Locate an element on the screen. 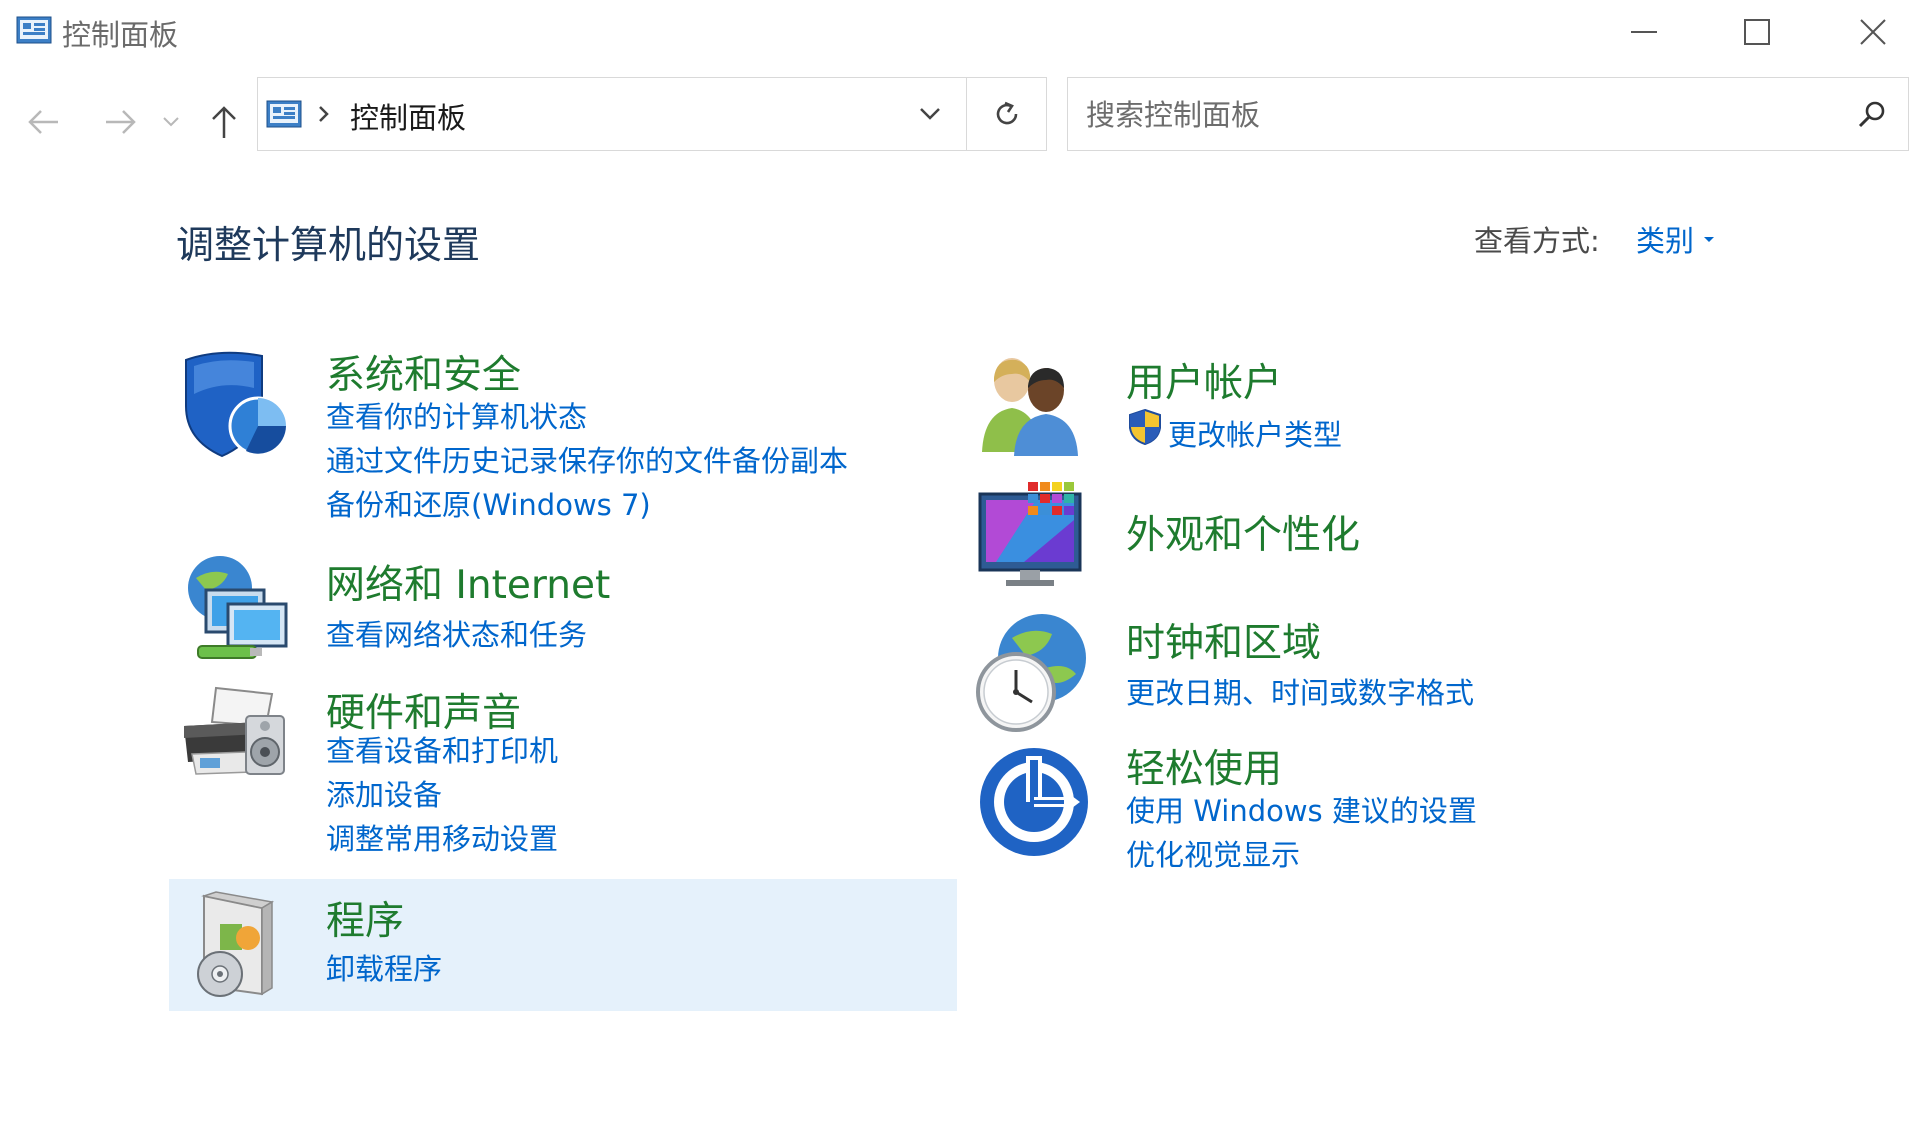 The width and height of the screenshot is (1918, 1148). maximize-button is located at coordinates (1757, 32).